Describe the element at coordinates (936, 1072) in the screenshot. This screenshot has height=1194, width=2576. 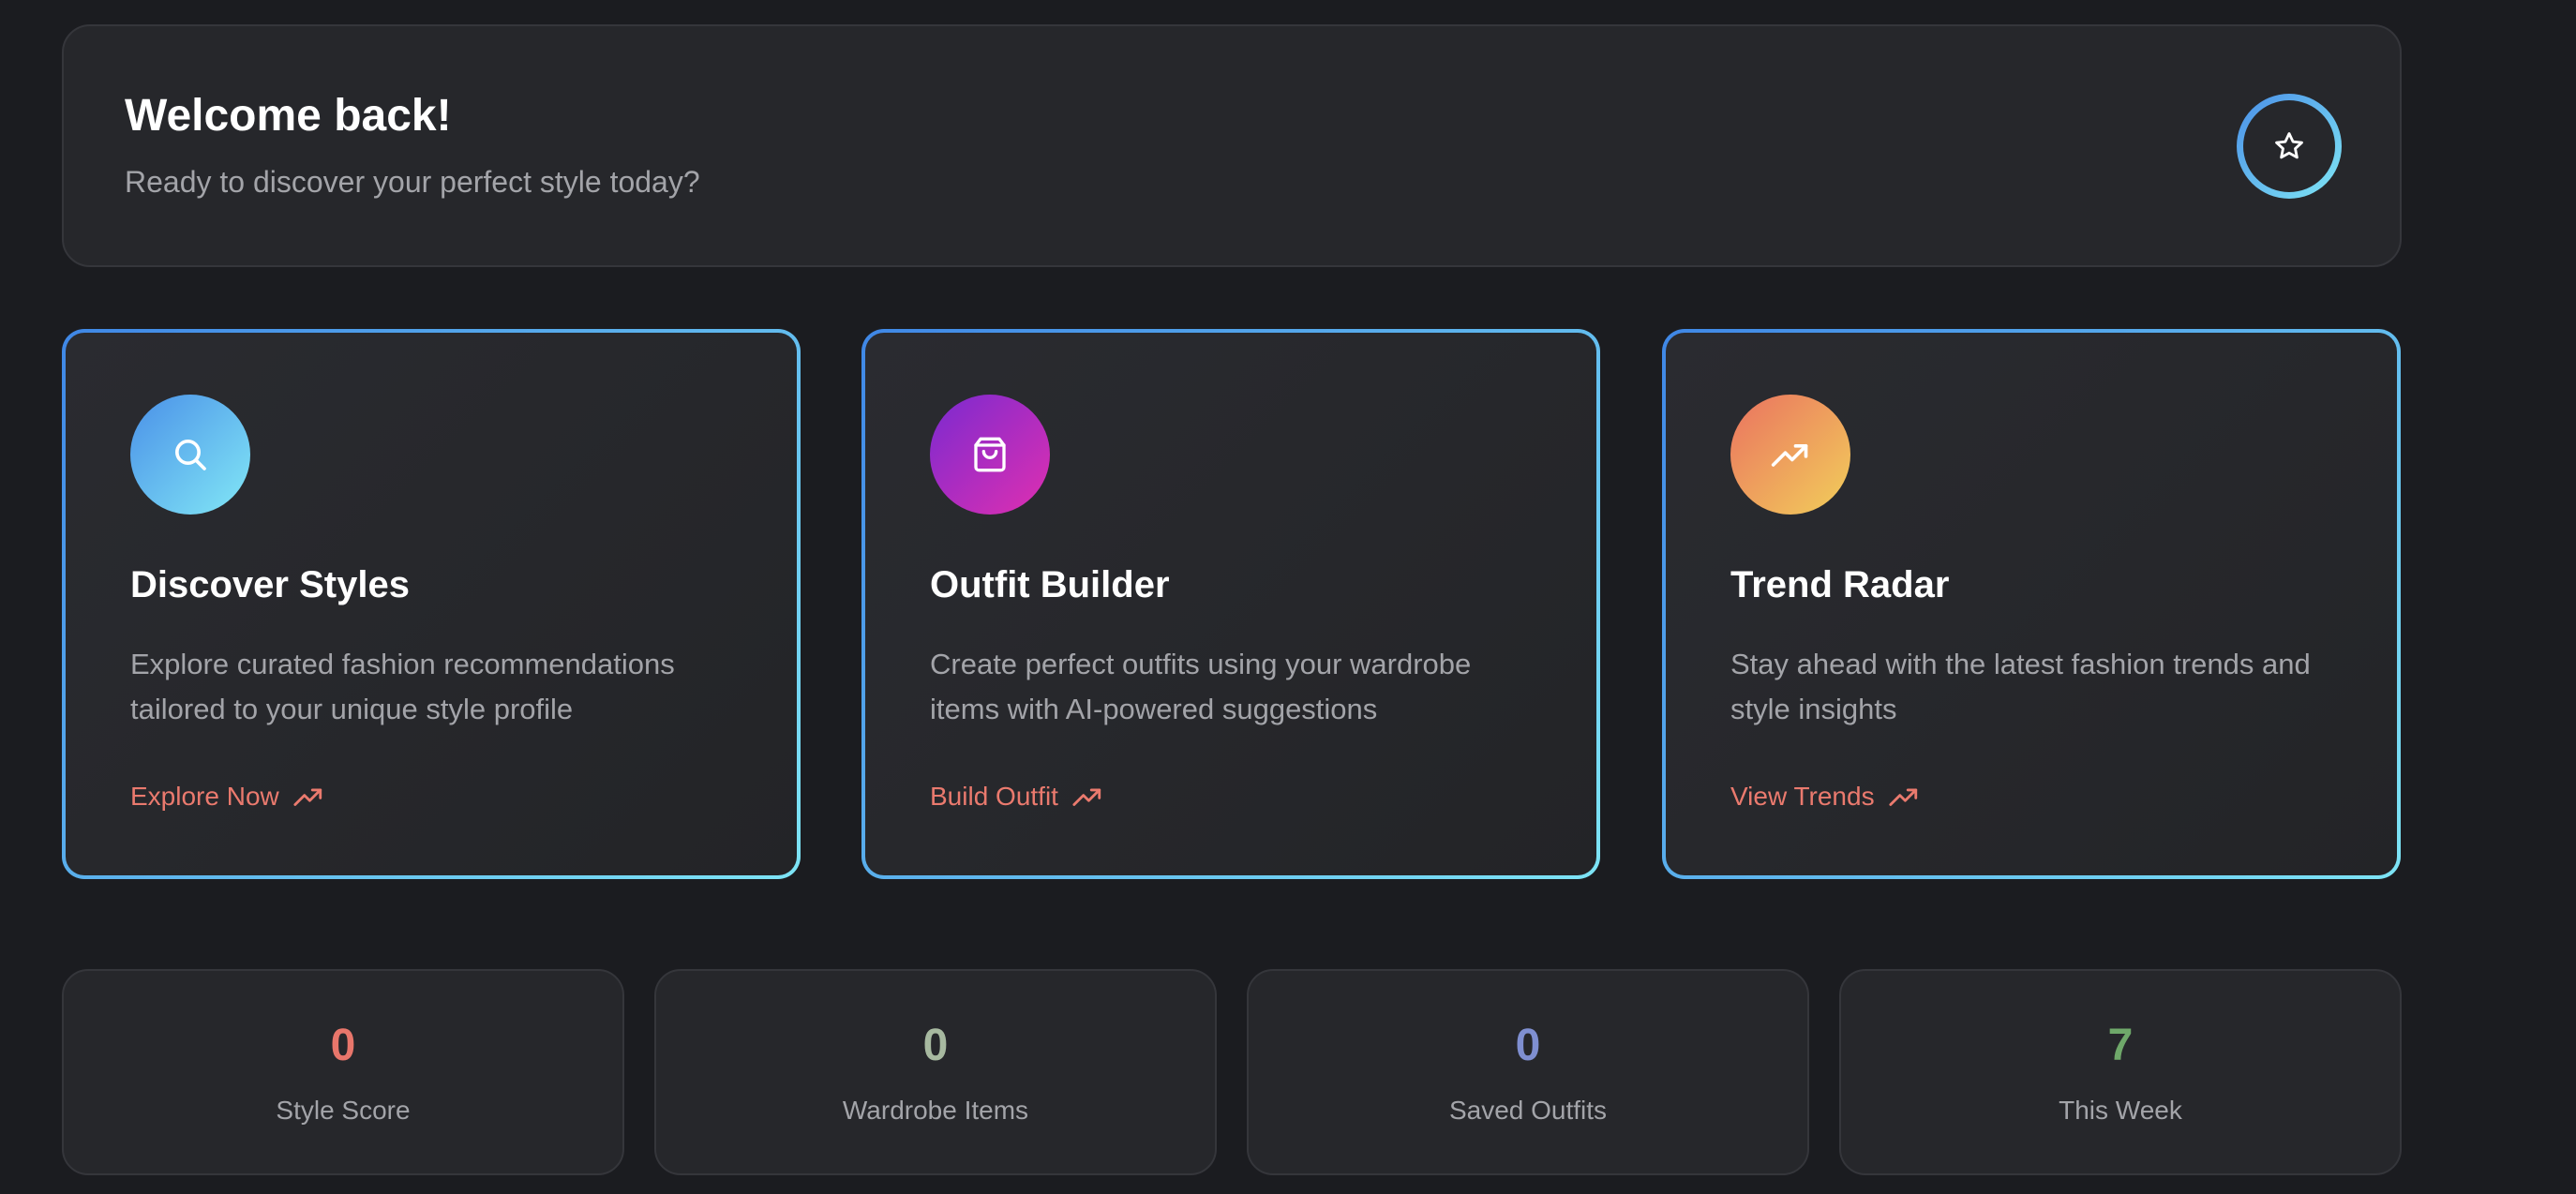
I see `stat-card-wardrobe-items: 0 Wardrobe Items` at that location.